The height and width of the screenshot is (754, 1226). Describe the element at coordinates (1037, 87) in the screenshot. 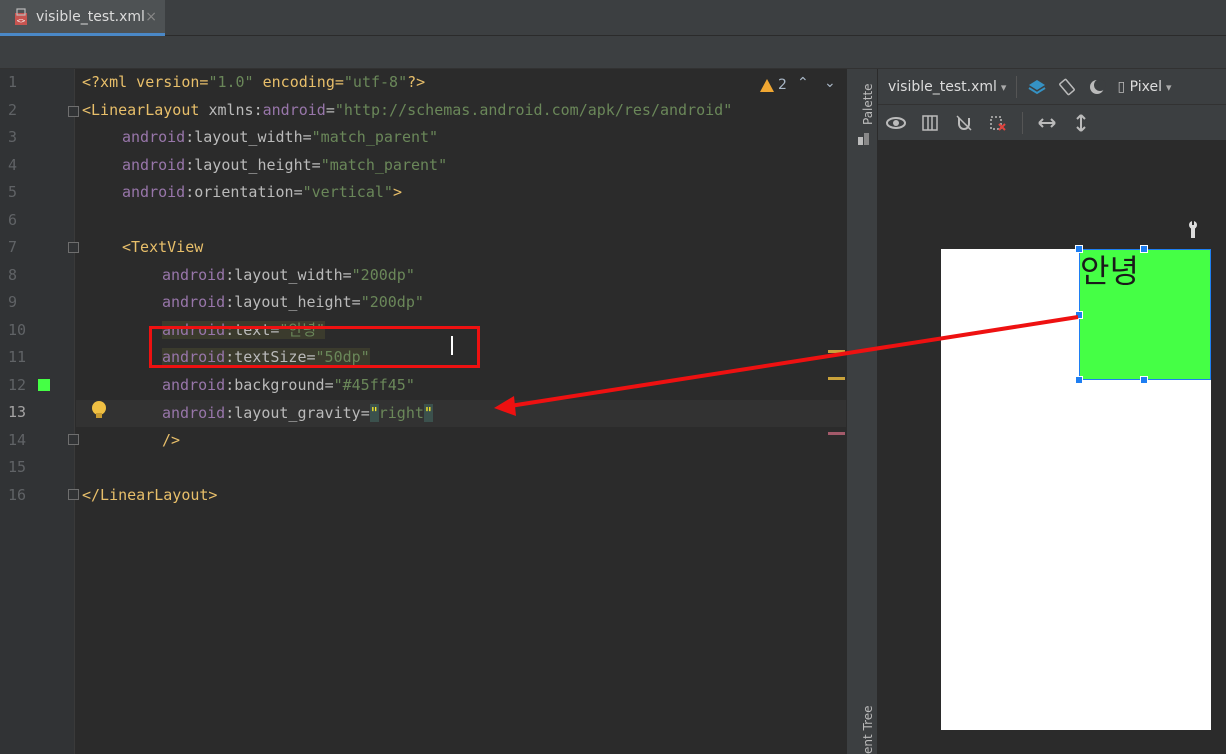

I see `layers-icon` at that location.